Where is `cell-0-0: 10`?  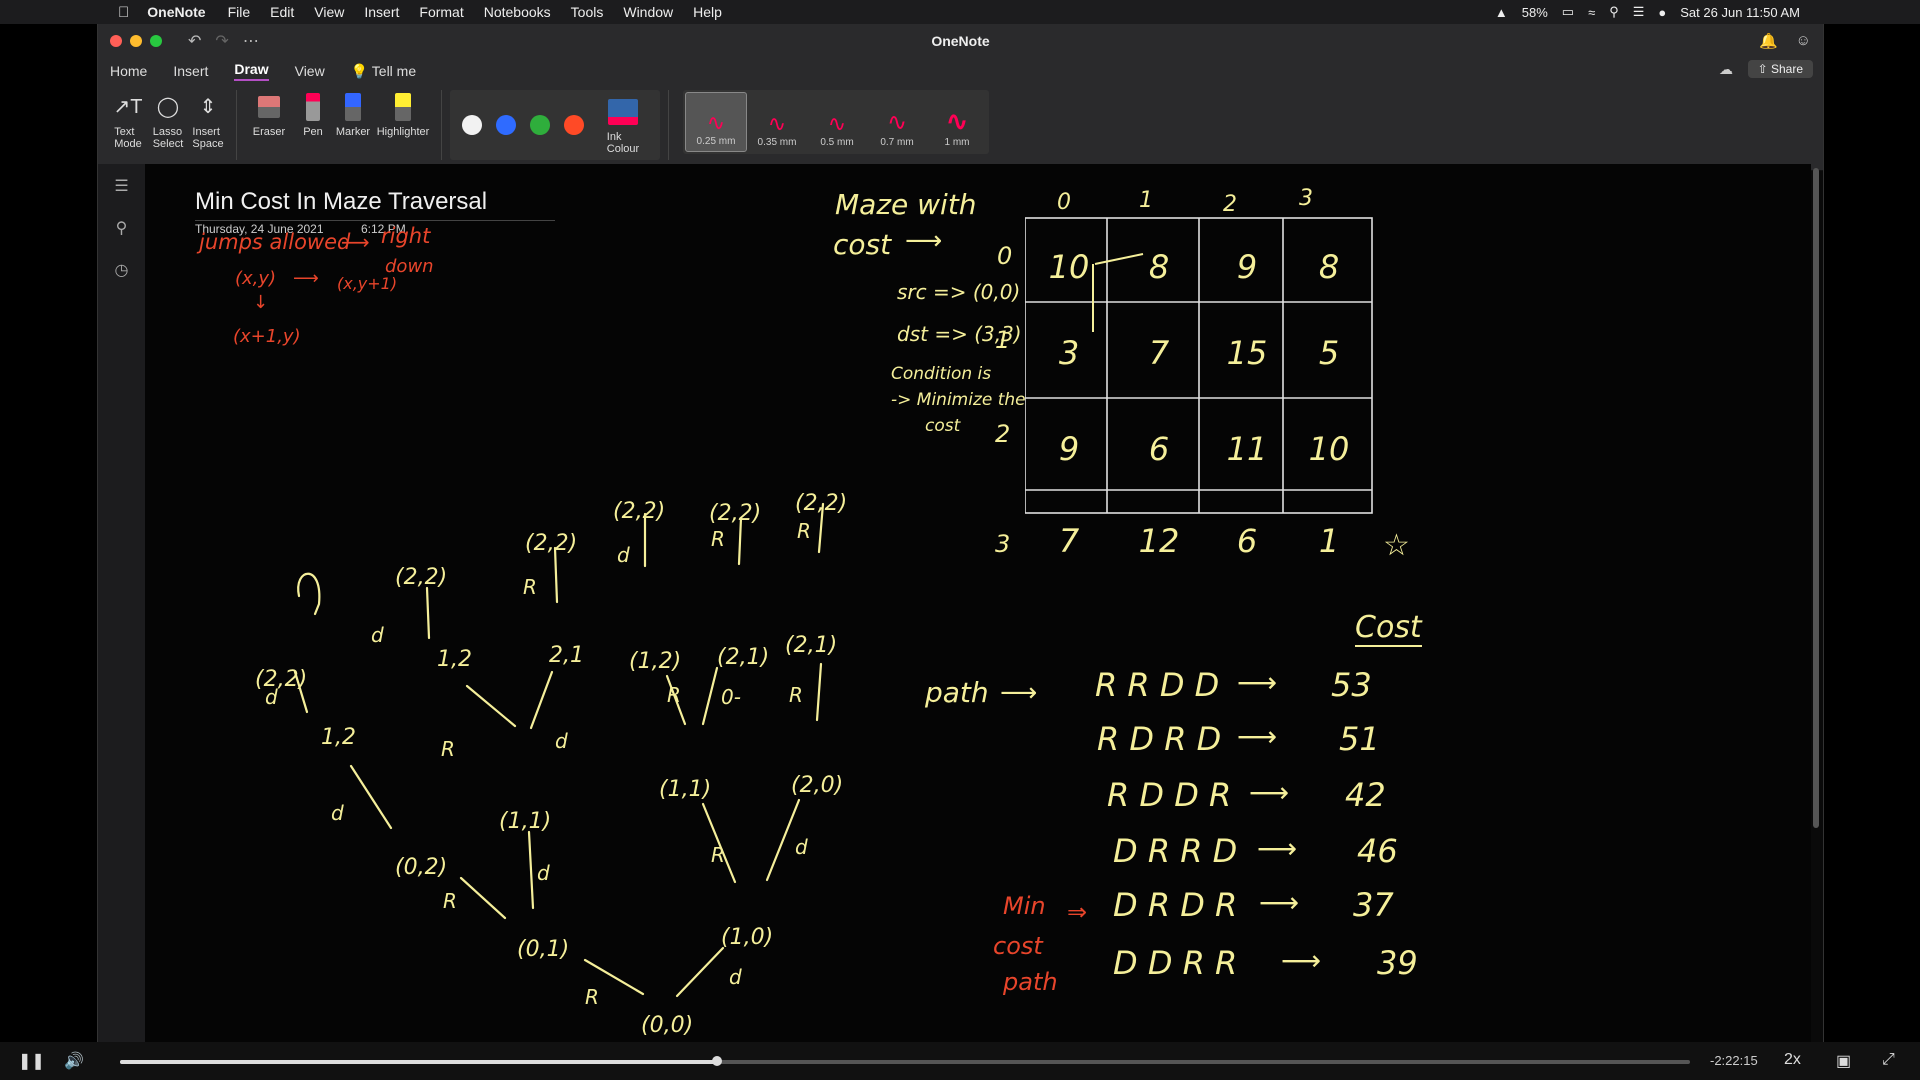 cell-0-0: 10 is located at coordinates (1069, 267).